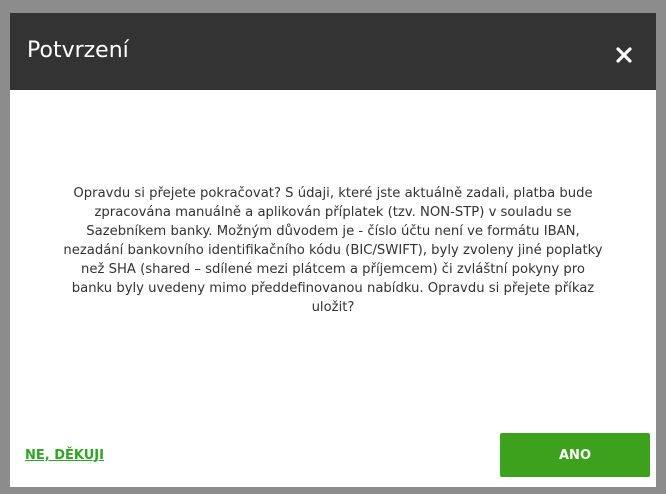  I want to click on close-button, so click(624, 51).